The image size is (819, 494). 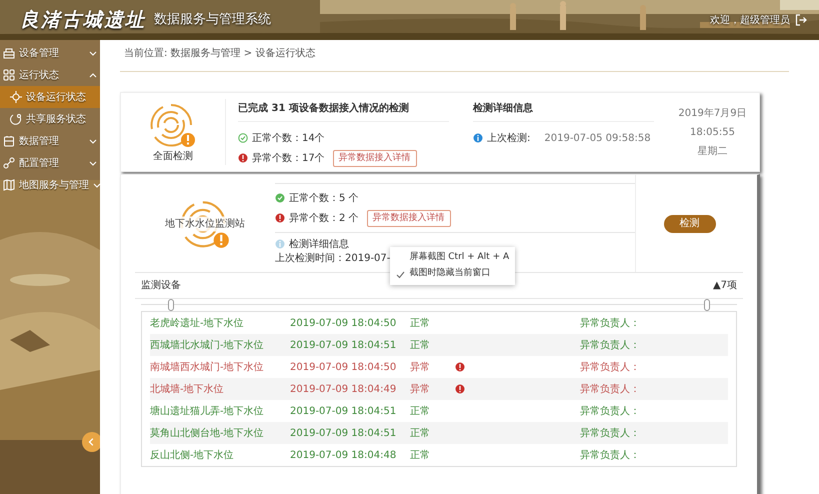 What do you see at coordinates (50, 185) in the screenshot?
I see `sidebar-item: 地图服务与管理` at bounding box center [50, 185].